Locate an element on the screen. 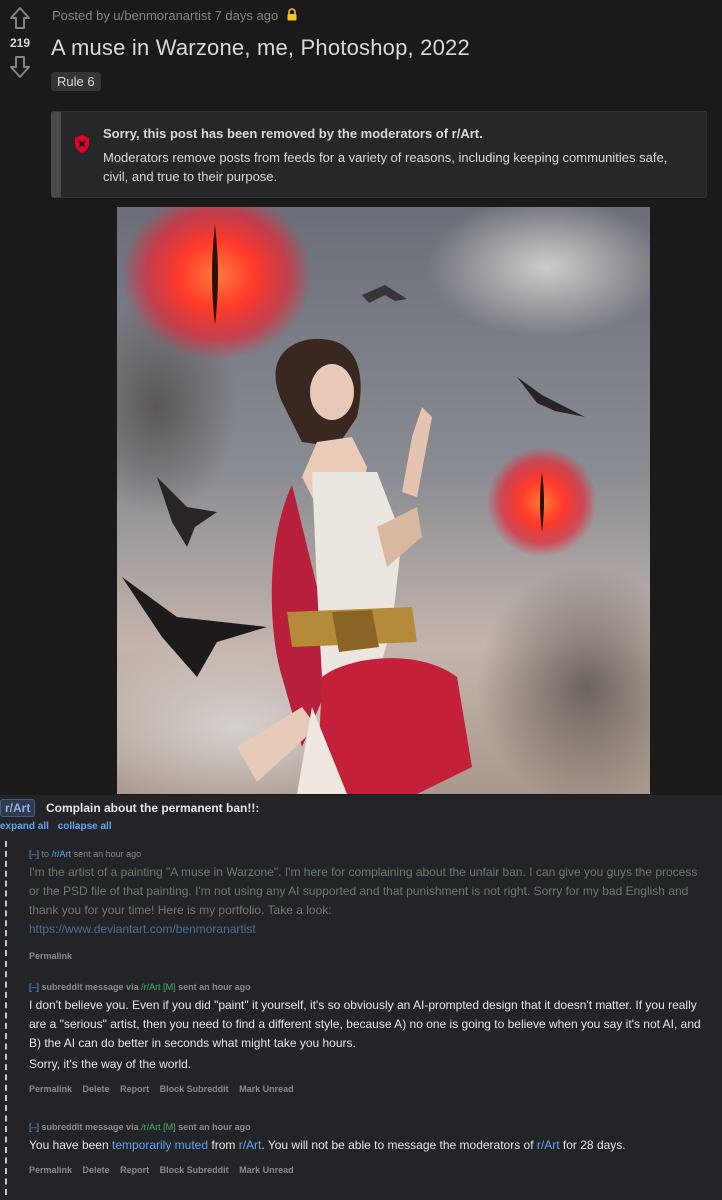 Image resolution: width=722 pixels, height=1200 pixels. vote-score: 219 is located at coordinates (20, 43).